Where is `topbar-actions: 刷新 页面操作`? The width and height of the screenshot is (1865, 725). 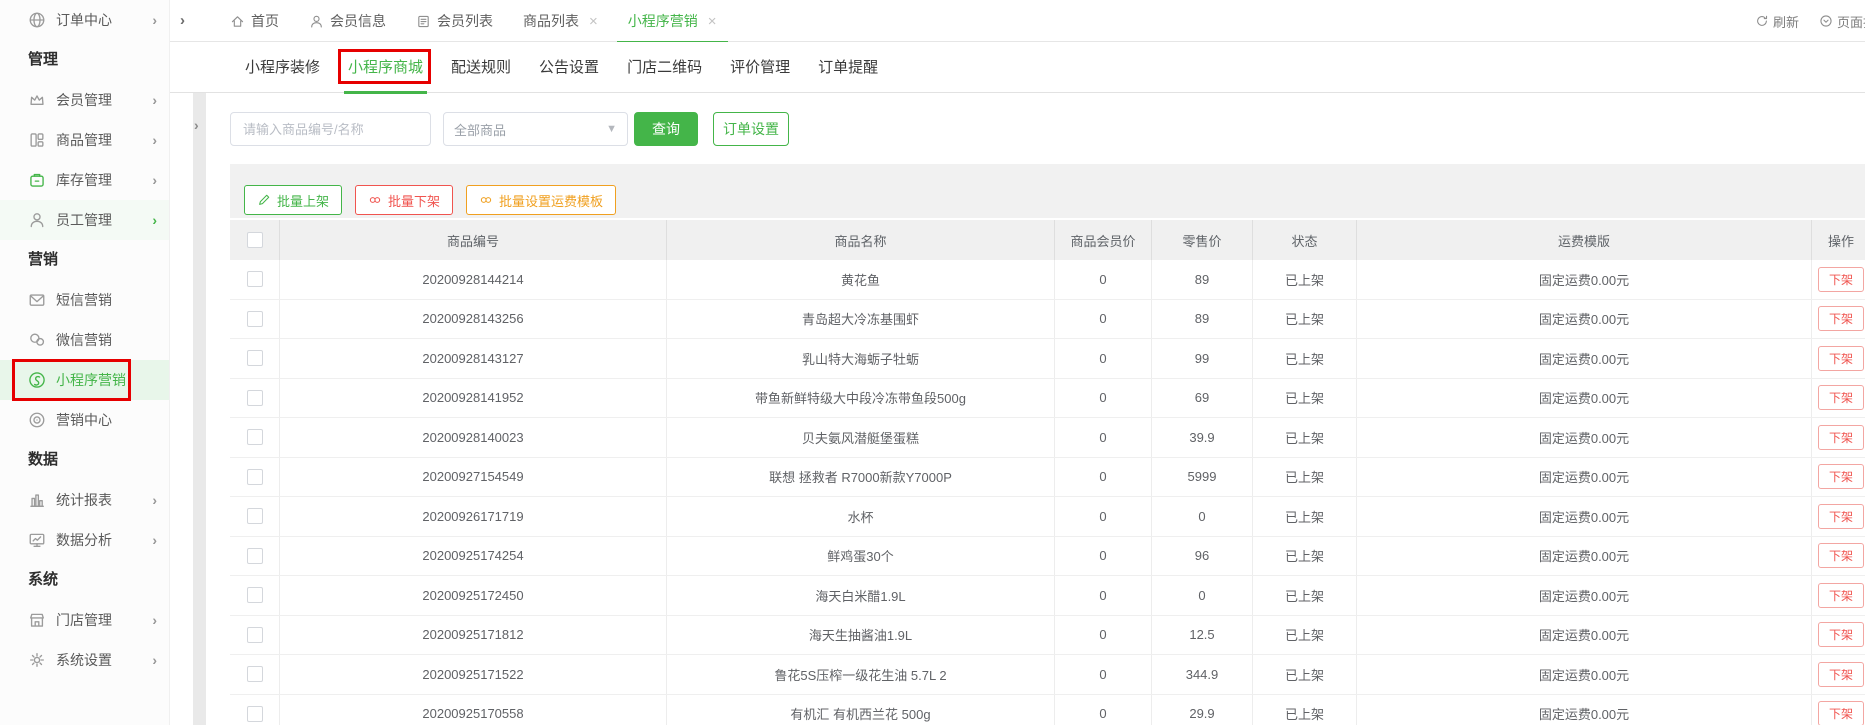
topbar-actions: 刷新 页面操作 is located at coordinates (1810, 21).